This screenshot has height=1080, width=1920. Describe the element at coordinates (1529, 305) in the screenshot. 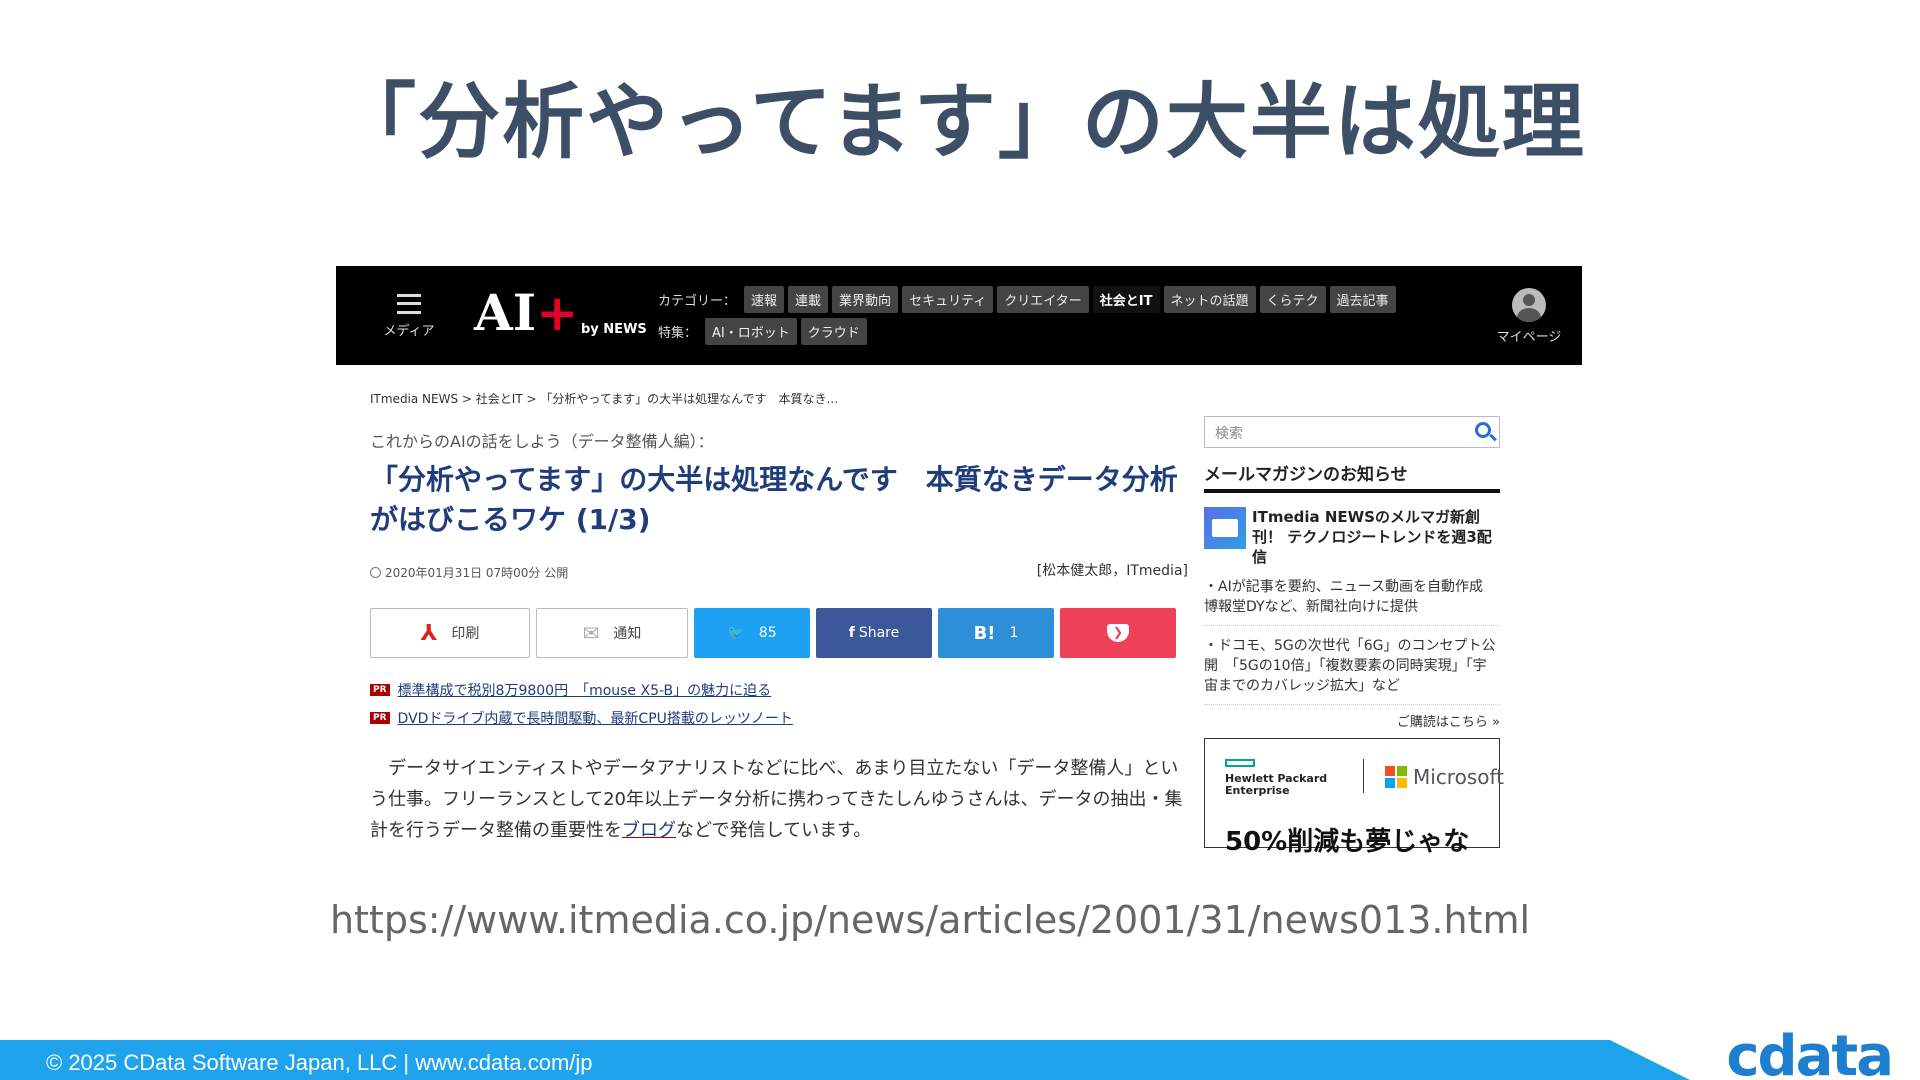

I see `user-icon` at that location.